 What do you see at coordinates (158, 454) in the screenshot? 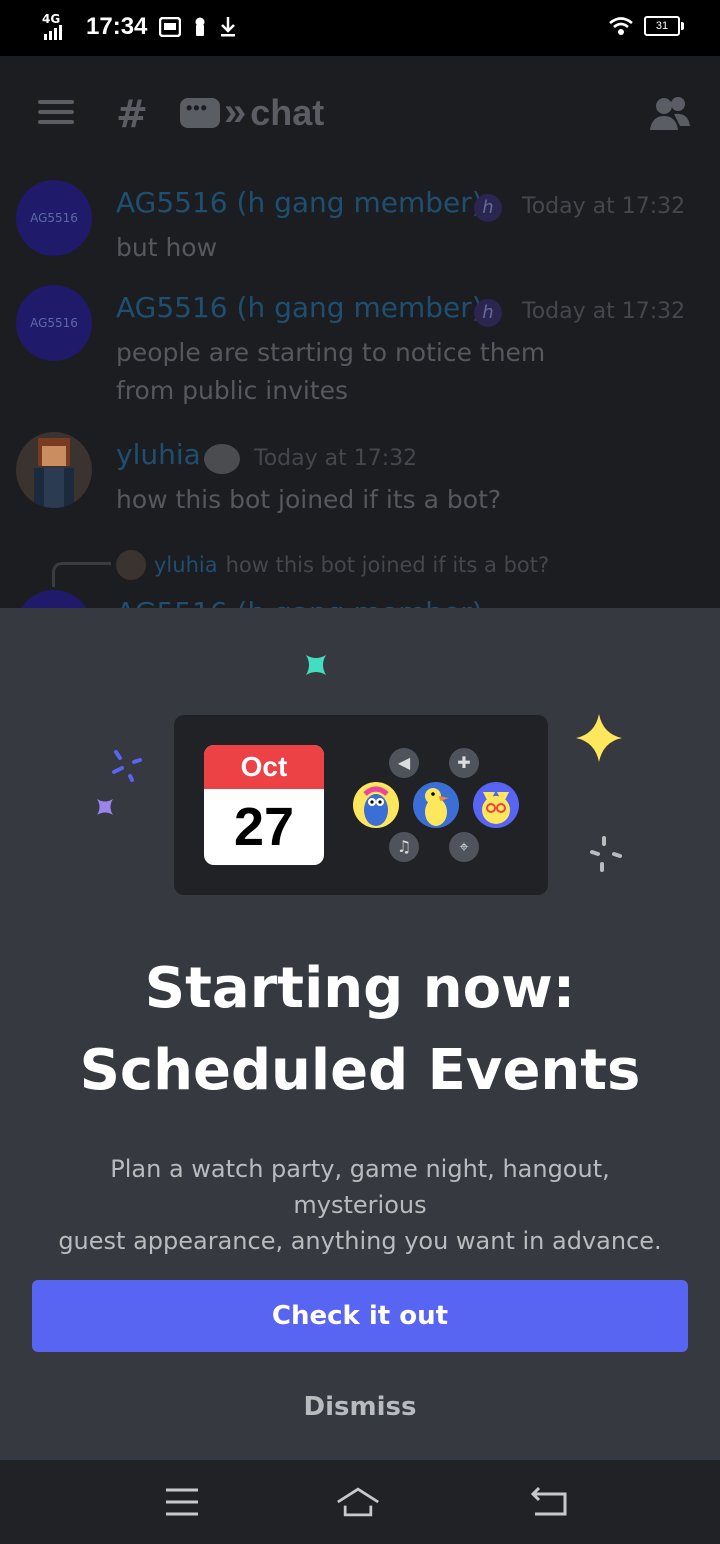
I see `message-author: yluhia` at bounding box center [158, 454].